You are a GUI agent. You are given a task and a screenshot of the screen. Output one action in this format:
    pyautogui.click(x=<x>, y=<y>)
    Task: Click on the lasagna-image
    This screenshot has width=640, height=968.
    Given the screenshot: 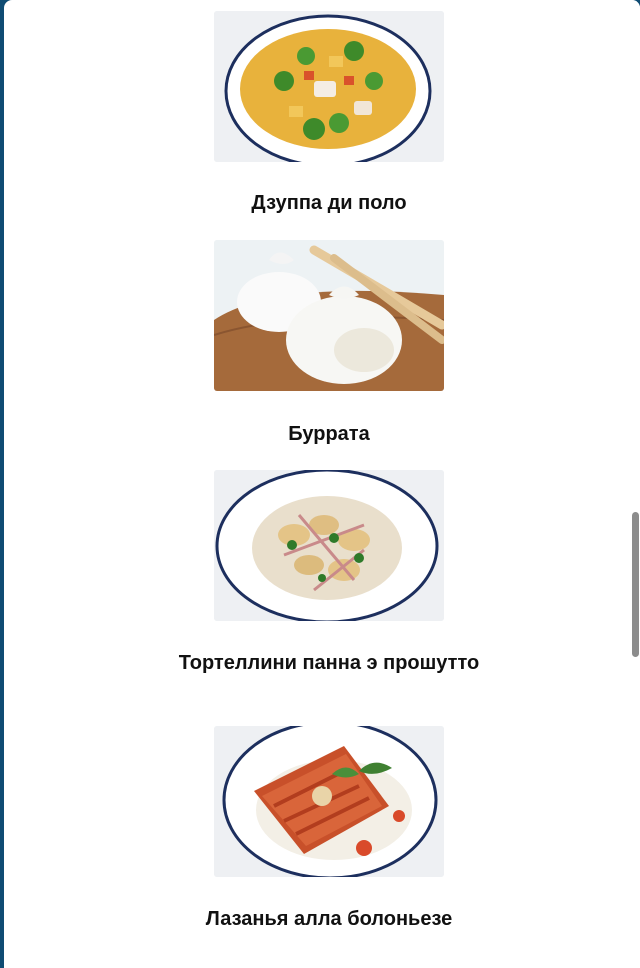 What is the action you would take?
    pyautogui.click(x=329, y=801)
    